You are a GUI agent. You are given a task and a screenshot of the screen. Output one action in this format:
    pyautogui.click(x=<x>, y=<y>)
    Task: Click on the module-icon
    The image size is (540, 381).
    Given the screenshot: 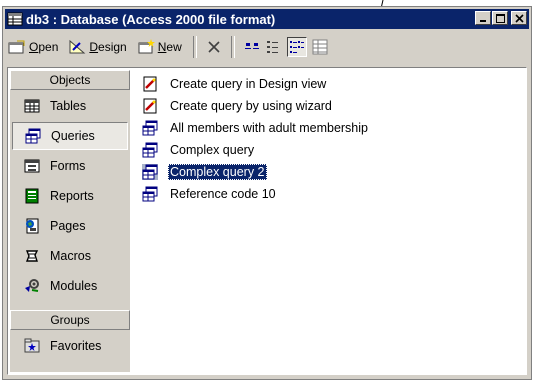 What is the action you would take?
    pyautogui.click(x=32, y=285)
    